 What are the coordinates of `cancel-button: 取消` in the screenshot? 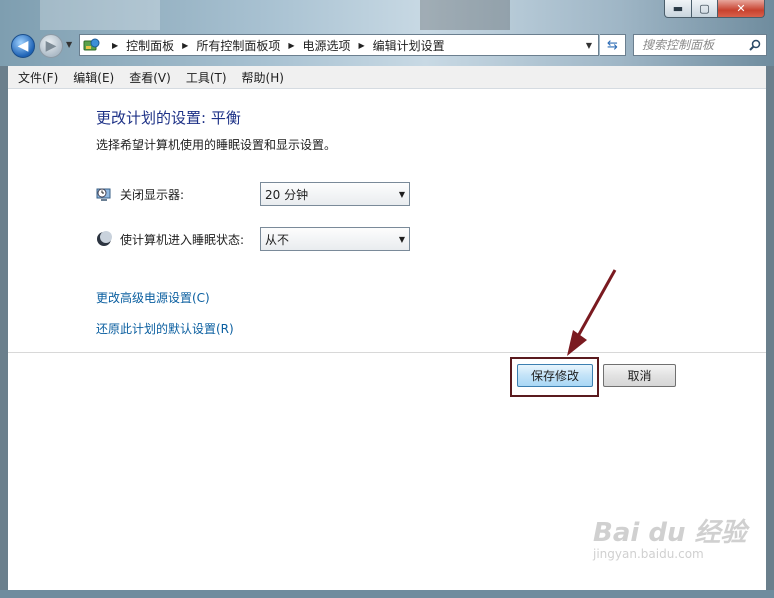 It's located at (639, 375).